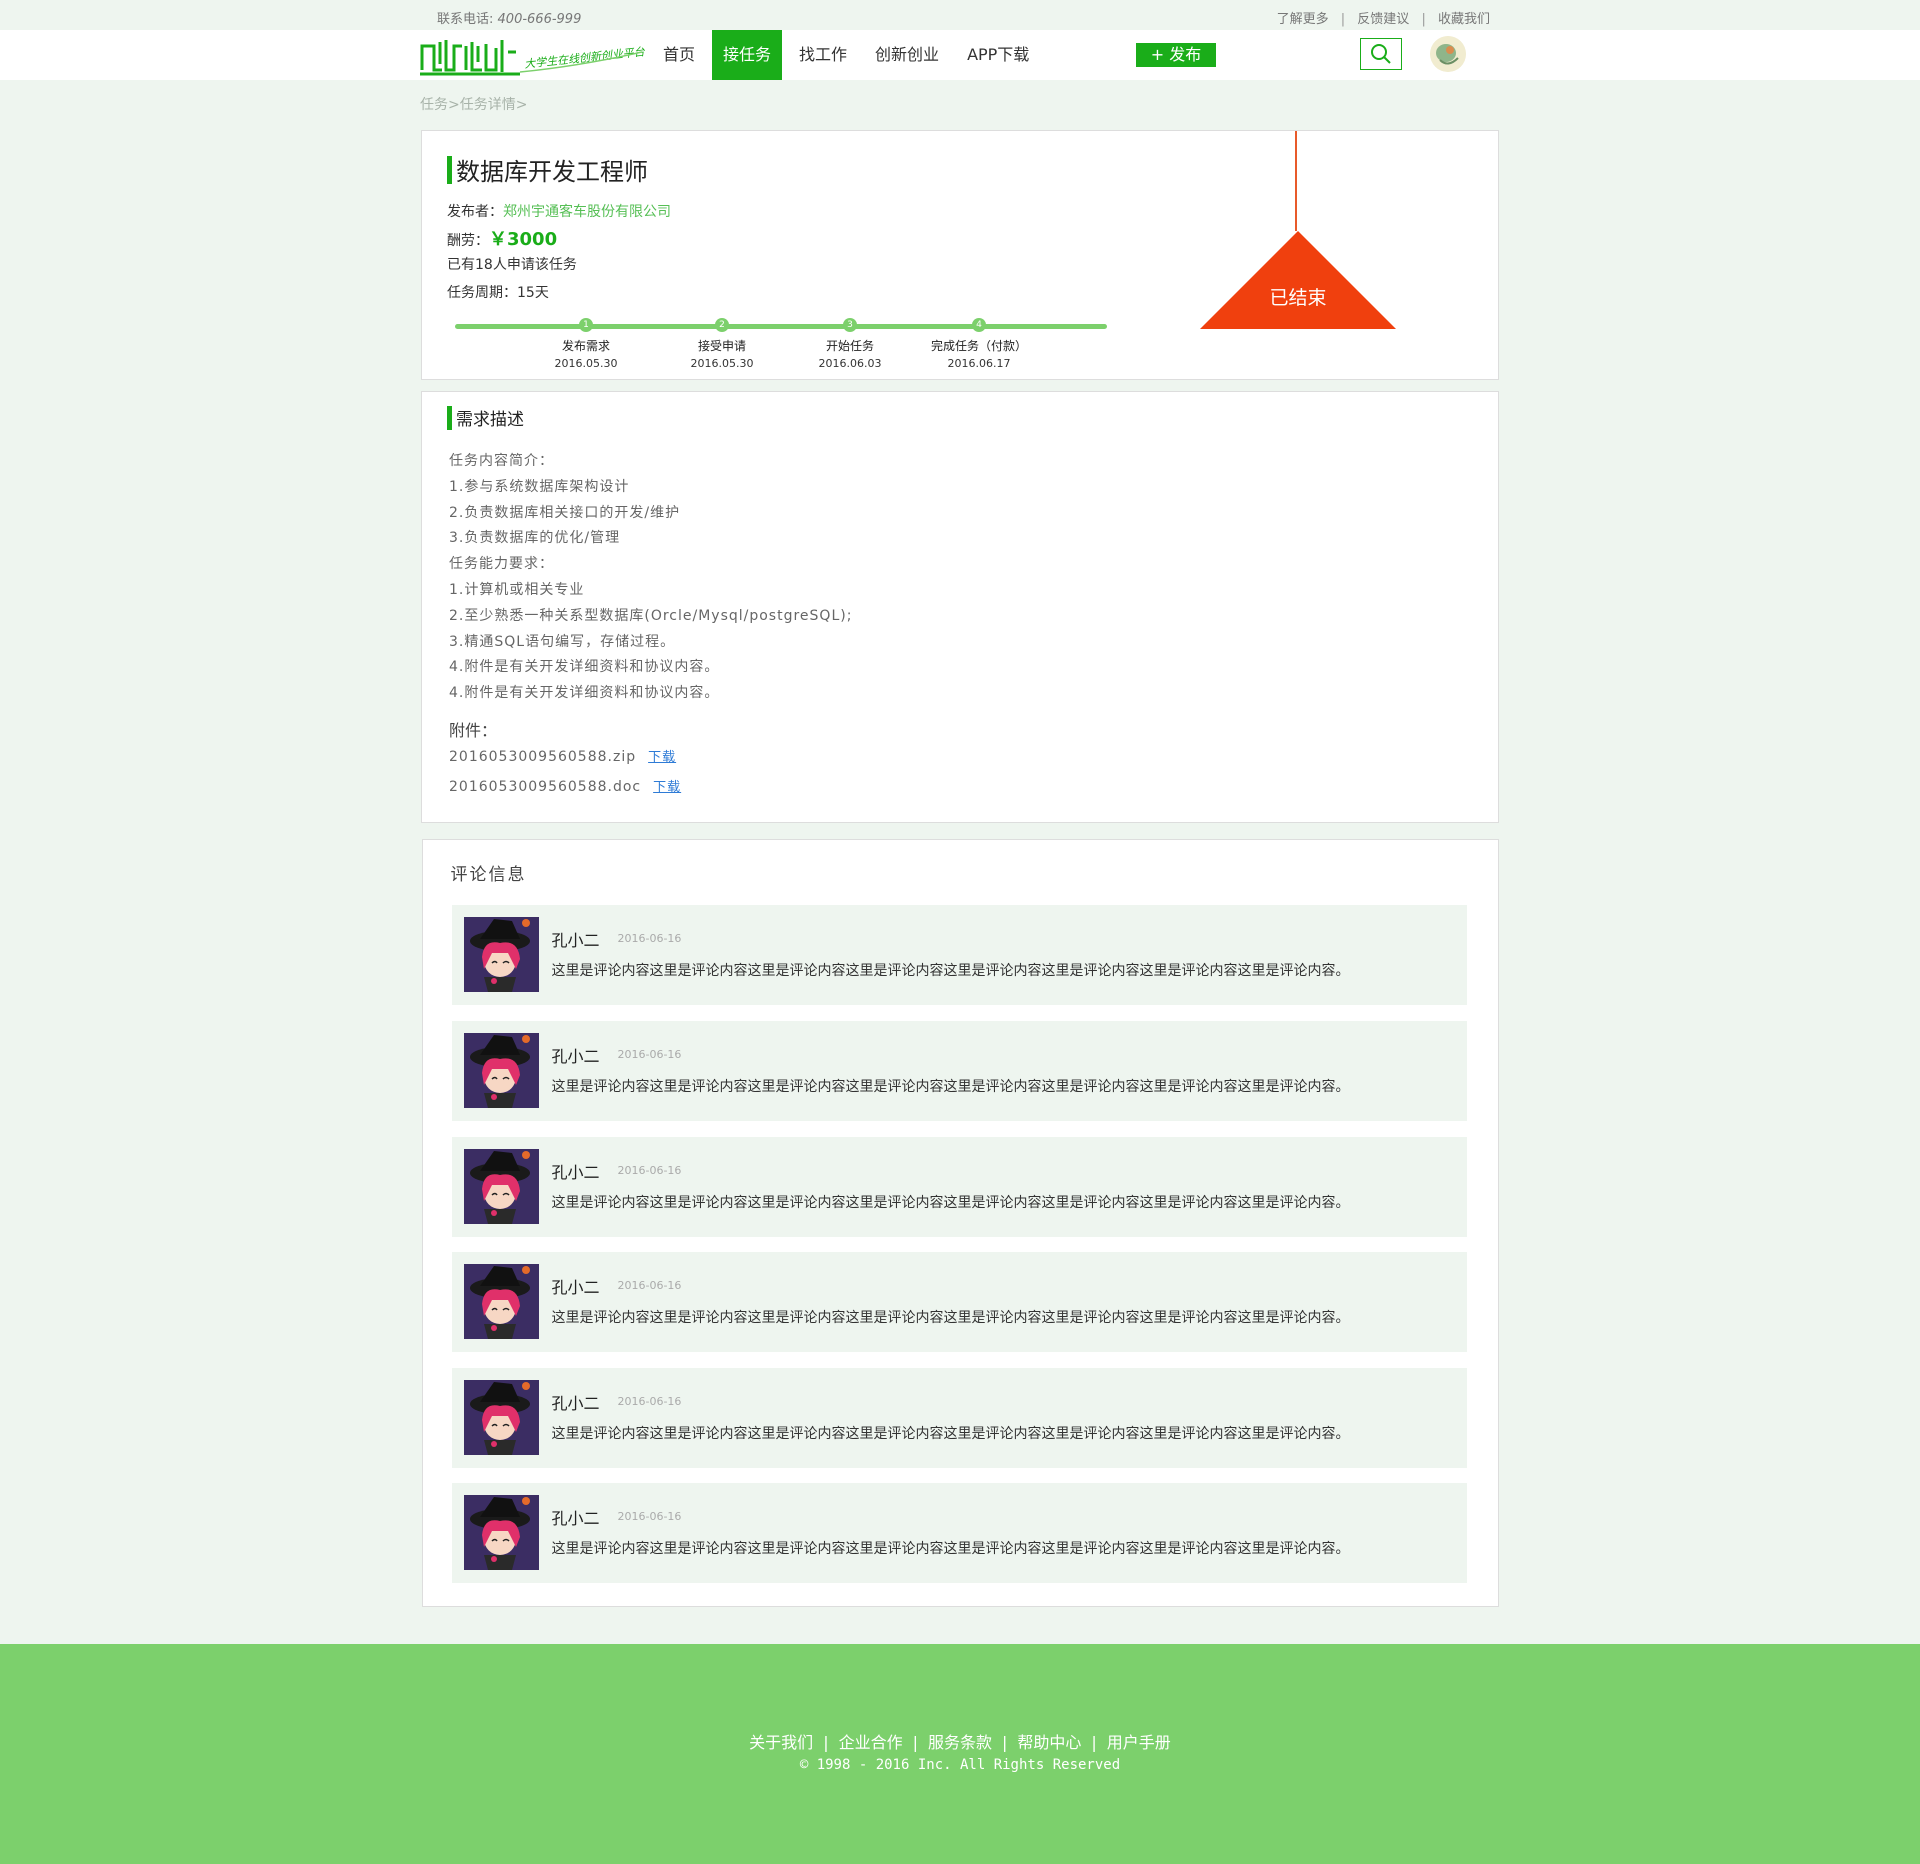 Image resolution: width=1920 pixels, height=1864 pixels. Describe the element at coordinates (979, 363) in the screenshot. I see `step-date: 2016.06.17` at that location.